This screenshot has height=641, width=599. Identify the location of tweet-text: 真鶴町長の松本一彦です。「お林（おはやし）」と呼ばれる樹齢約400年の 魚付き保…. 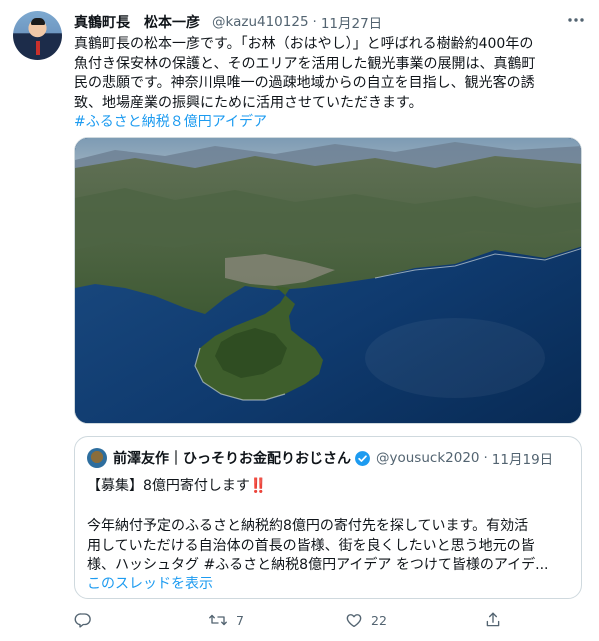
(332, 84).